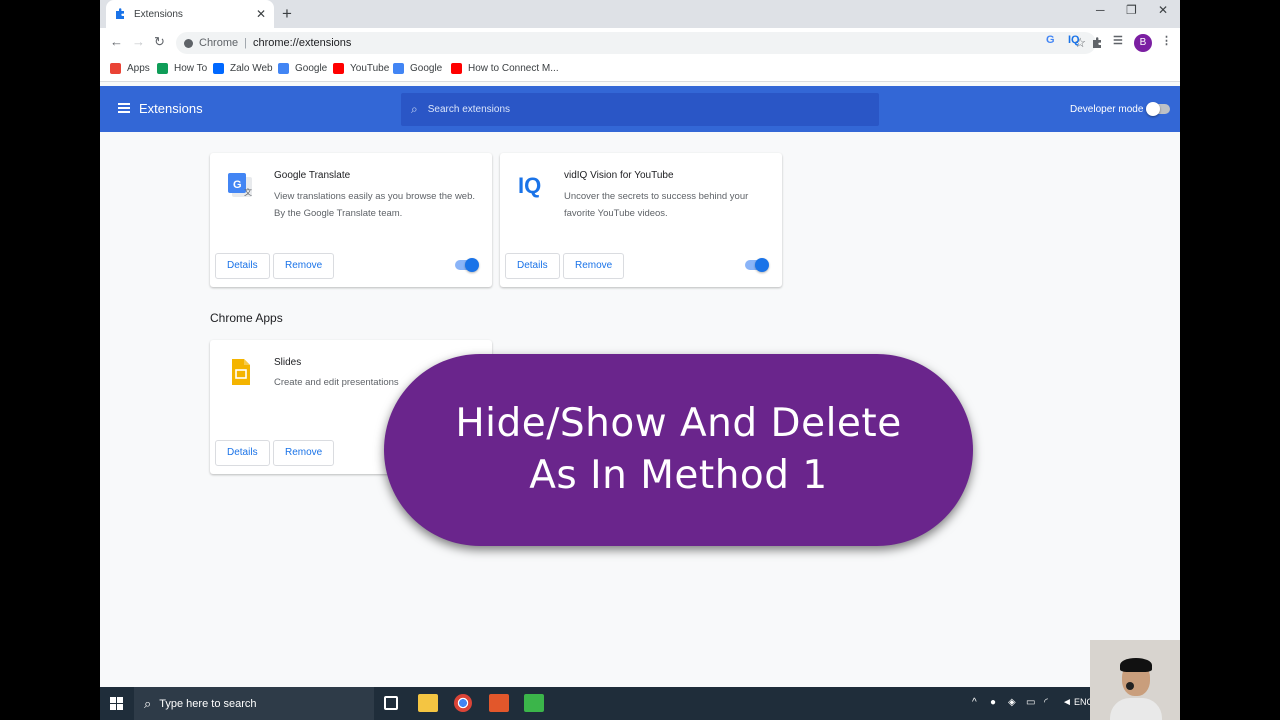 The height and width of the screenshot is (720, 1280). Describe the element at coordinates (171, 108) in the screenshot. I see `page-title: Extensions` at that location.